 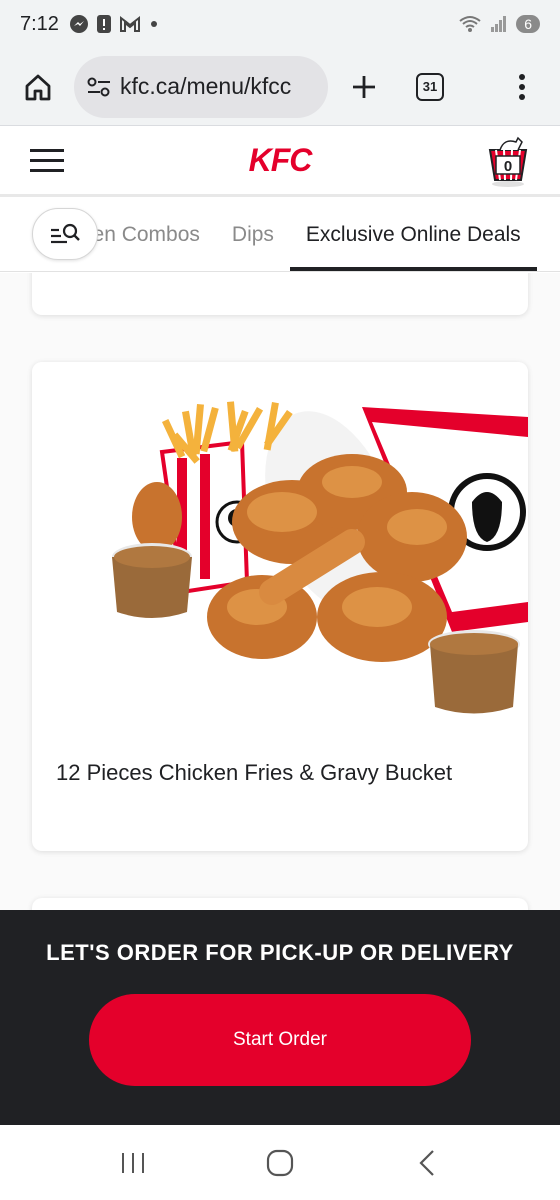 I want to click on alert-icon, so click(x=103, y=24).